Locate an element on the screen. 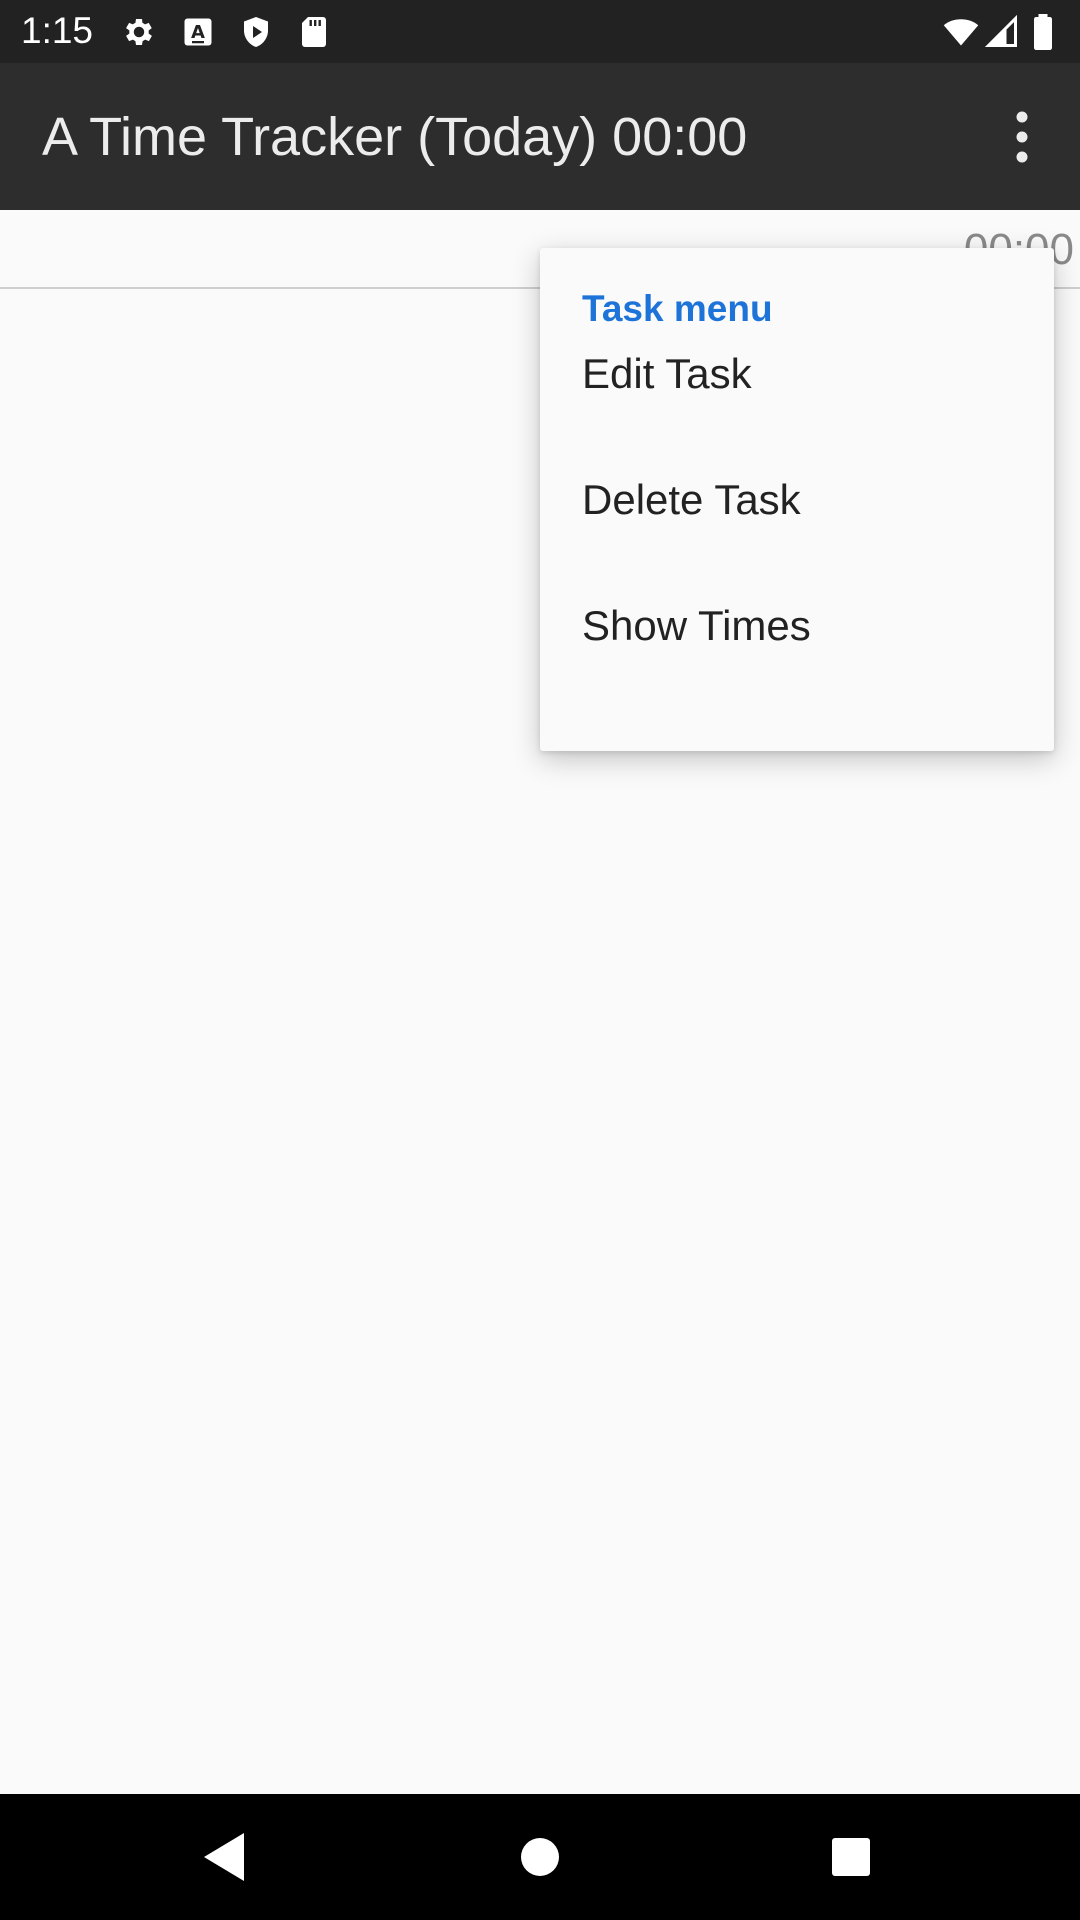 This screenshot has height=1920, width=1080. status-time: 1:15 is located at coordinates (57, 30).